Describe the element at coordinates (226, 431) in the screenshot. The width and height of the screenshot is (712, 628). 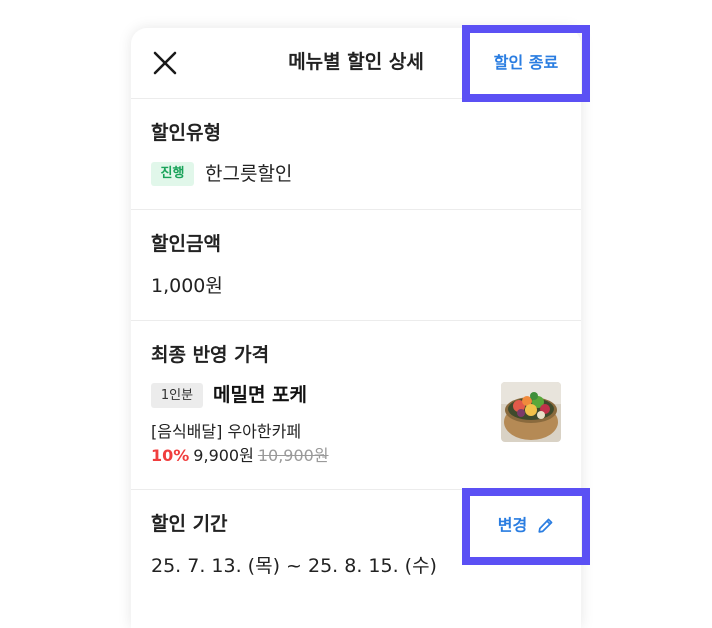
I see `shop-name: [음식배달] 우아한카페` at that location.